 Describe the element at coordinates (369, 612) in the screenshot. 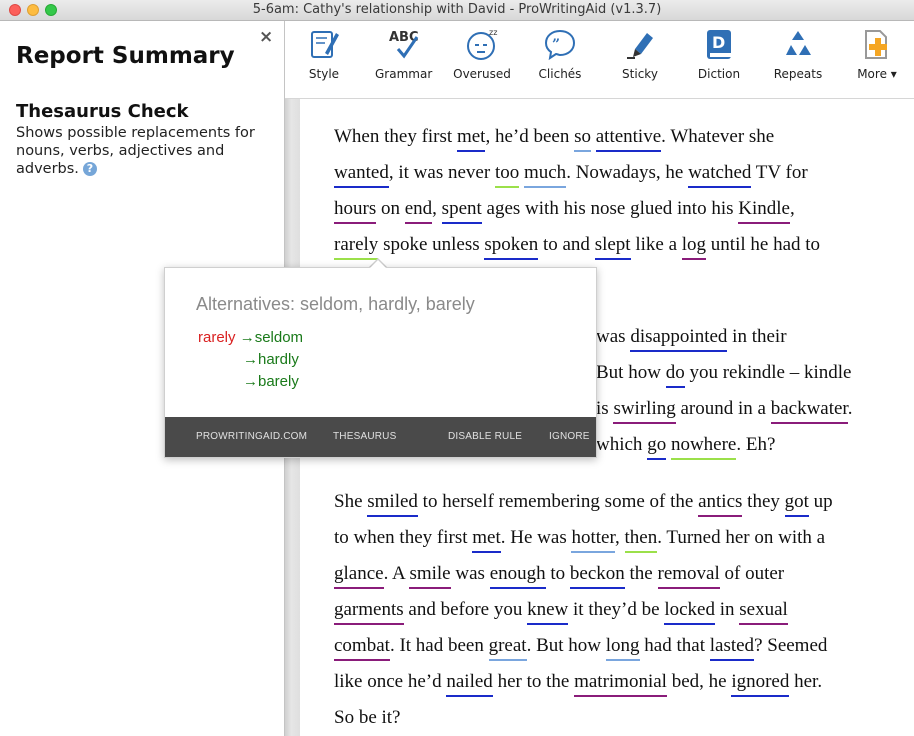

I see `flagged-word: garments` at that location.